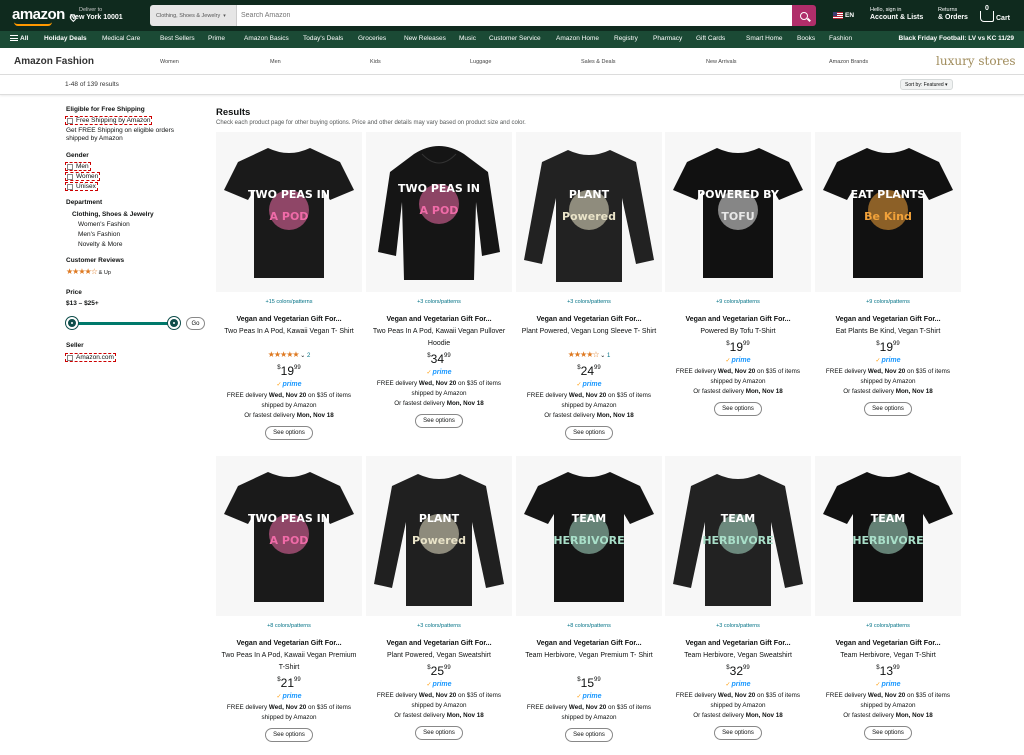  What do you see at coordinates (467, 38) in the screenshot?
I see `nav-item-music: Music` at bounding box center [467, 38].